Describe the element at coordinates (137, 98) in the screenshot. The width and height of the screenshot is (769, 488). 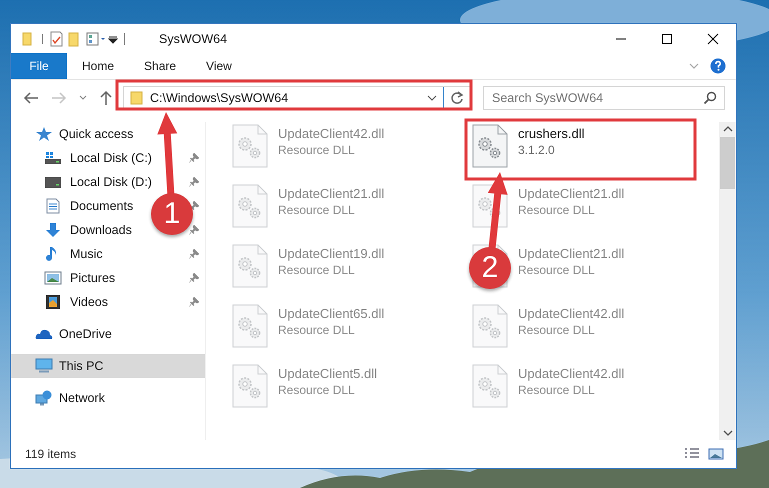
I see `folder-icon` at that location.